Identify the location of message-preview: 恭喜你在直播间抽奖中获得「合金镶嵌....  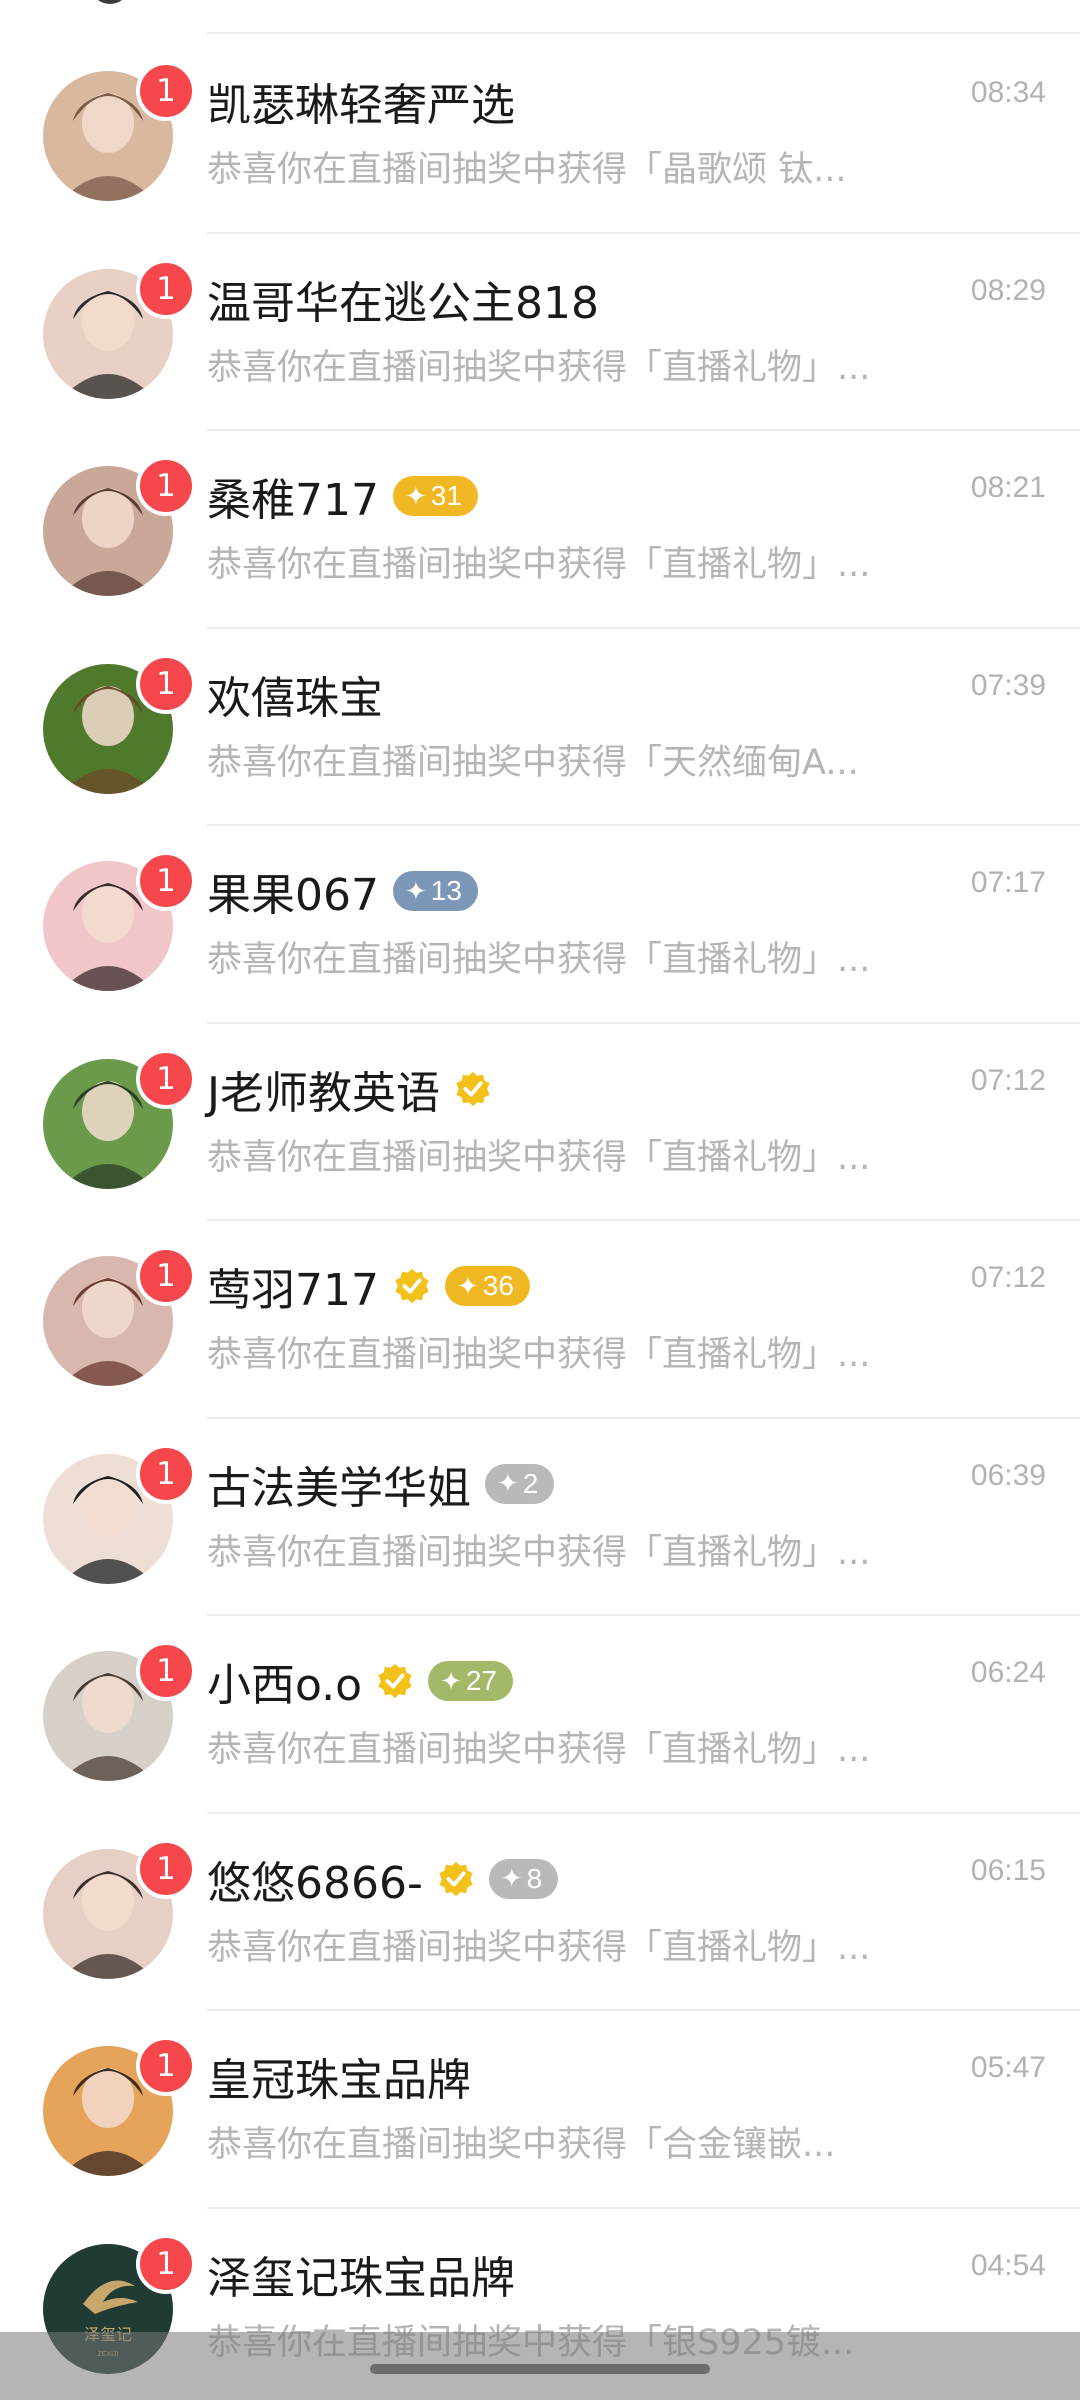
(521, 2145).